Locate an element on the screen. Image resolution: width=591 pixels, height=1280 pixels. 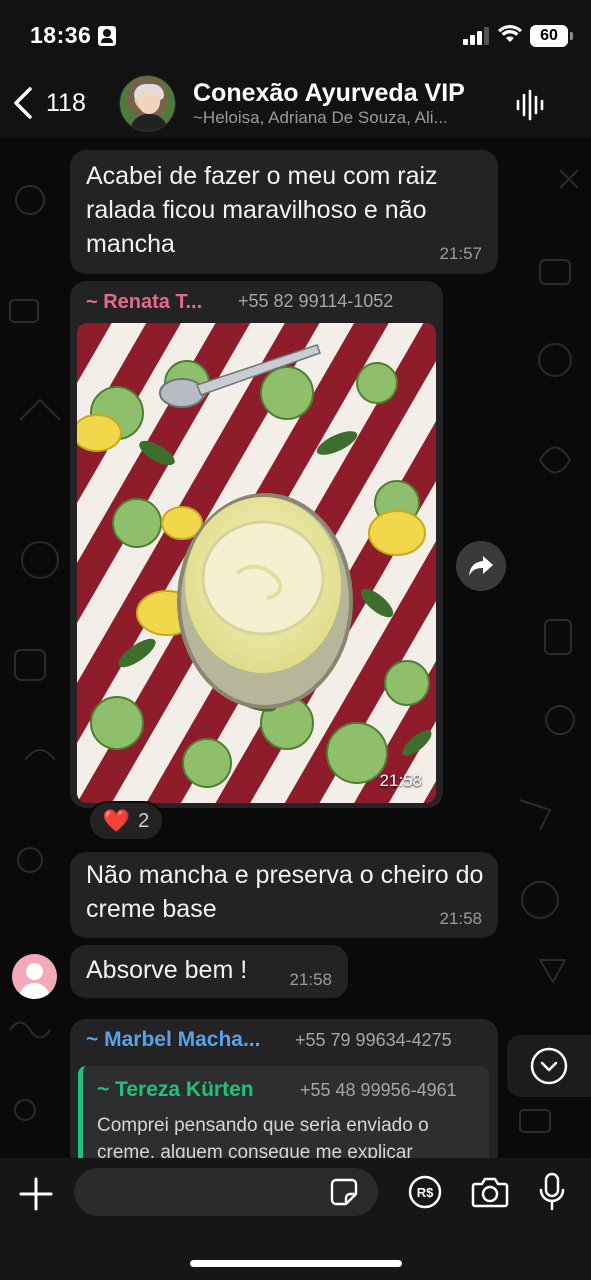
unread-count: 118 is located at coordinates (66, 102).